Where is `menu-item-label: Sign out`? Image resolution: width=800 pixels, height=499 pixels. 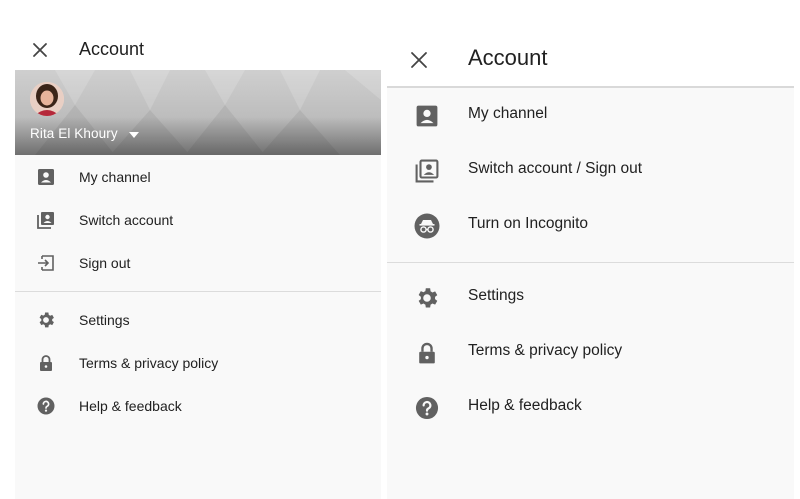 menu-item-label: Sign out is located at coordinates (105, 263).